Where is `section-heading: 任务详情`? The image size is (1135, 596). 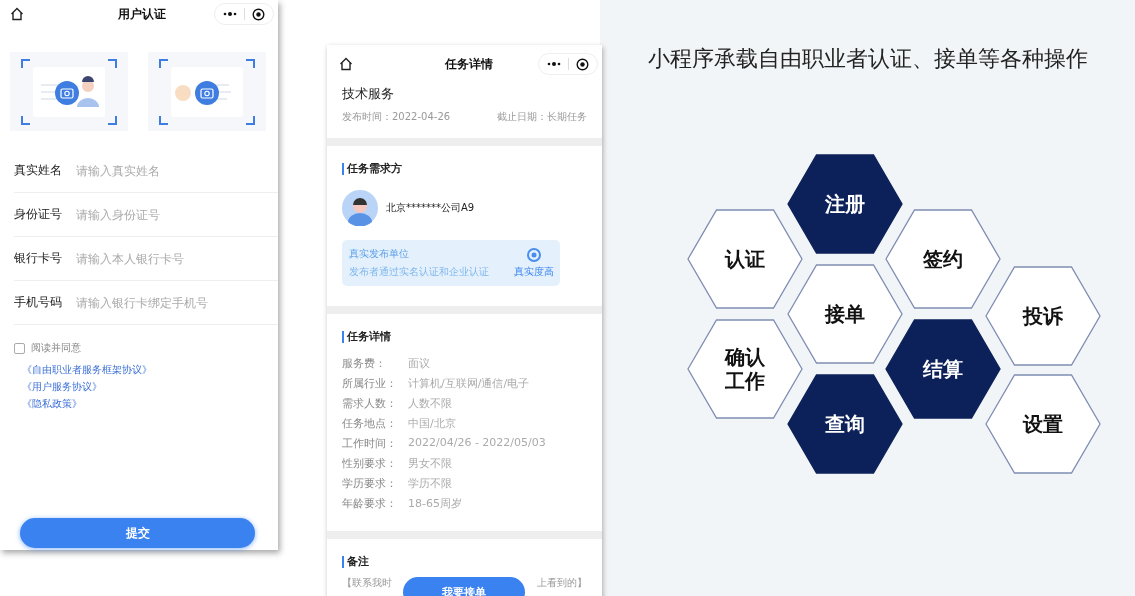 section-heading: 任务详情 is located at coordinates (464, 337).